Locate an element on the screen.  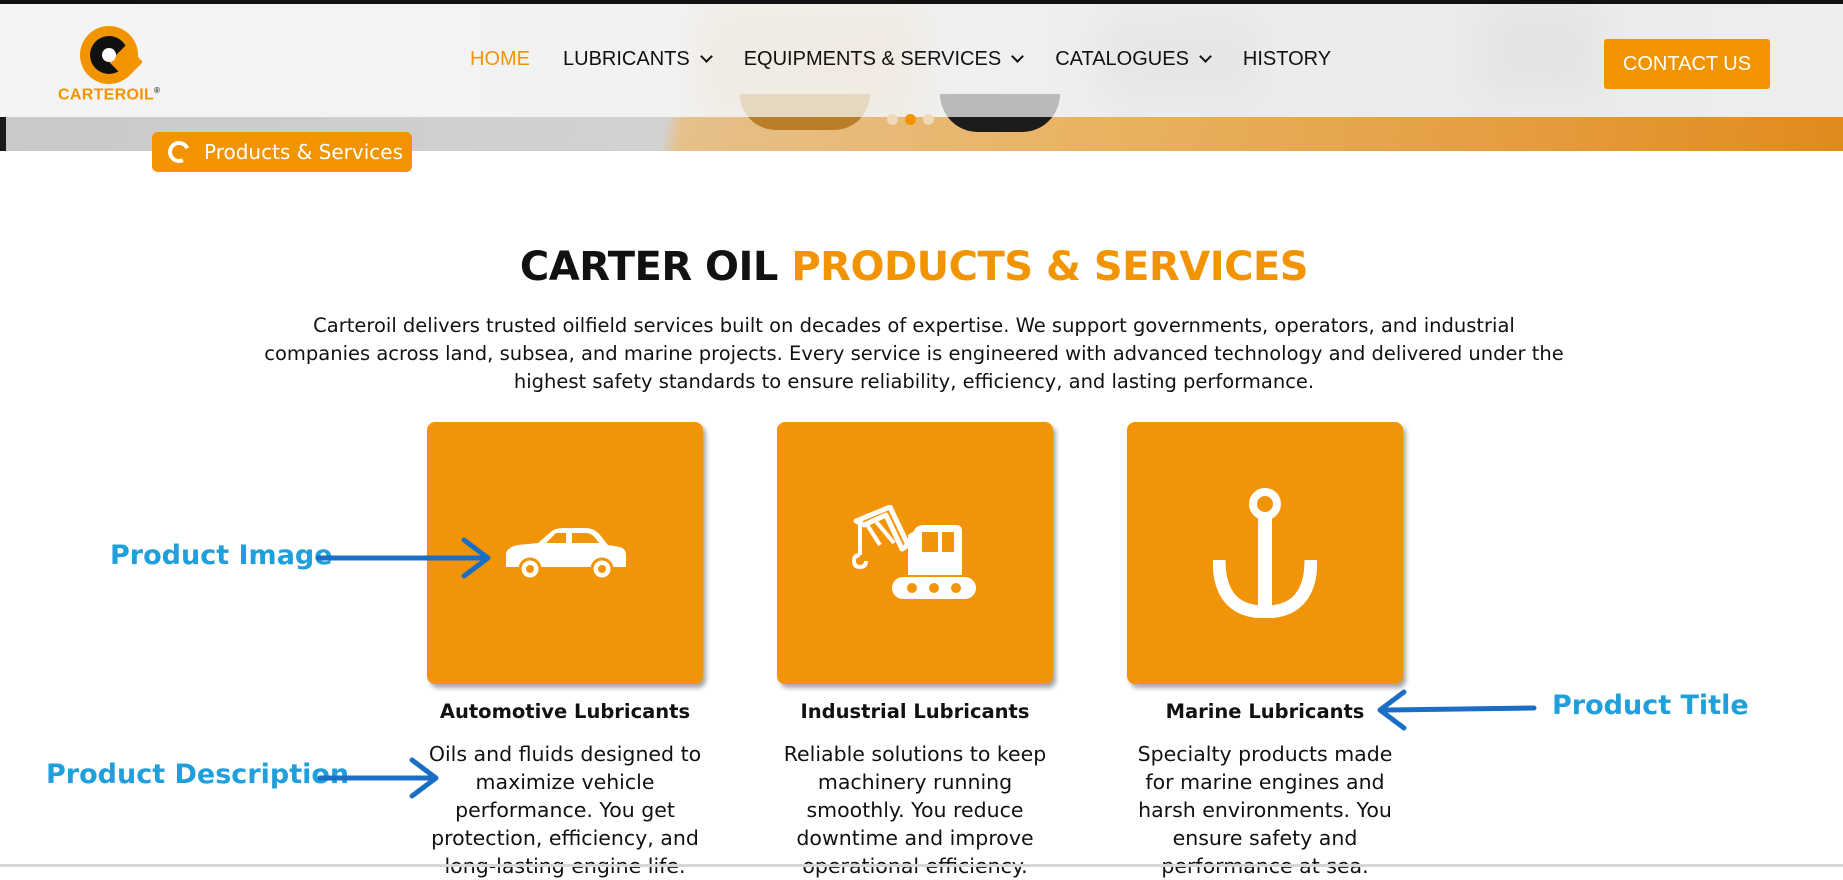
brand-name: CARTEROIL is located at coordinates (106, 95).